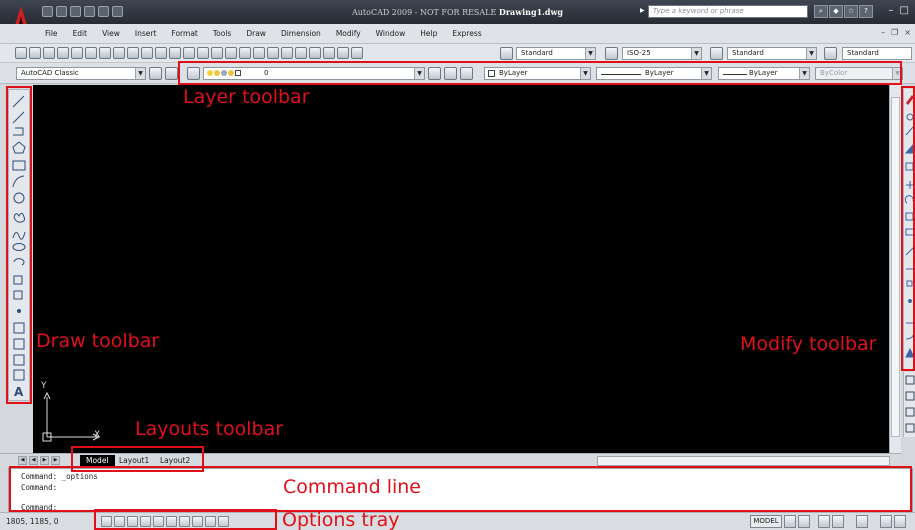  Describe the element at coordinates (217, 53) in the screenshot. I see `pan-icon` at that location.